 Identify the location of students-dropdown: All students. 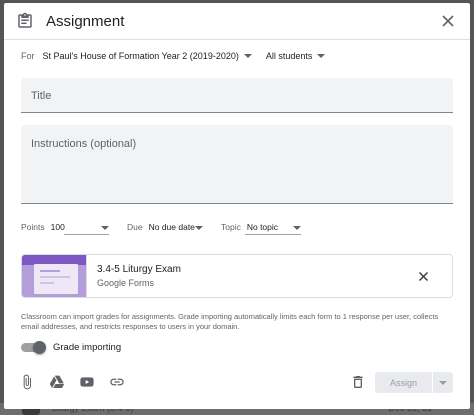
(296, 56).